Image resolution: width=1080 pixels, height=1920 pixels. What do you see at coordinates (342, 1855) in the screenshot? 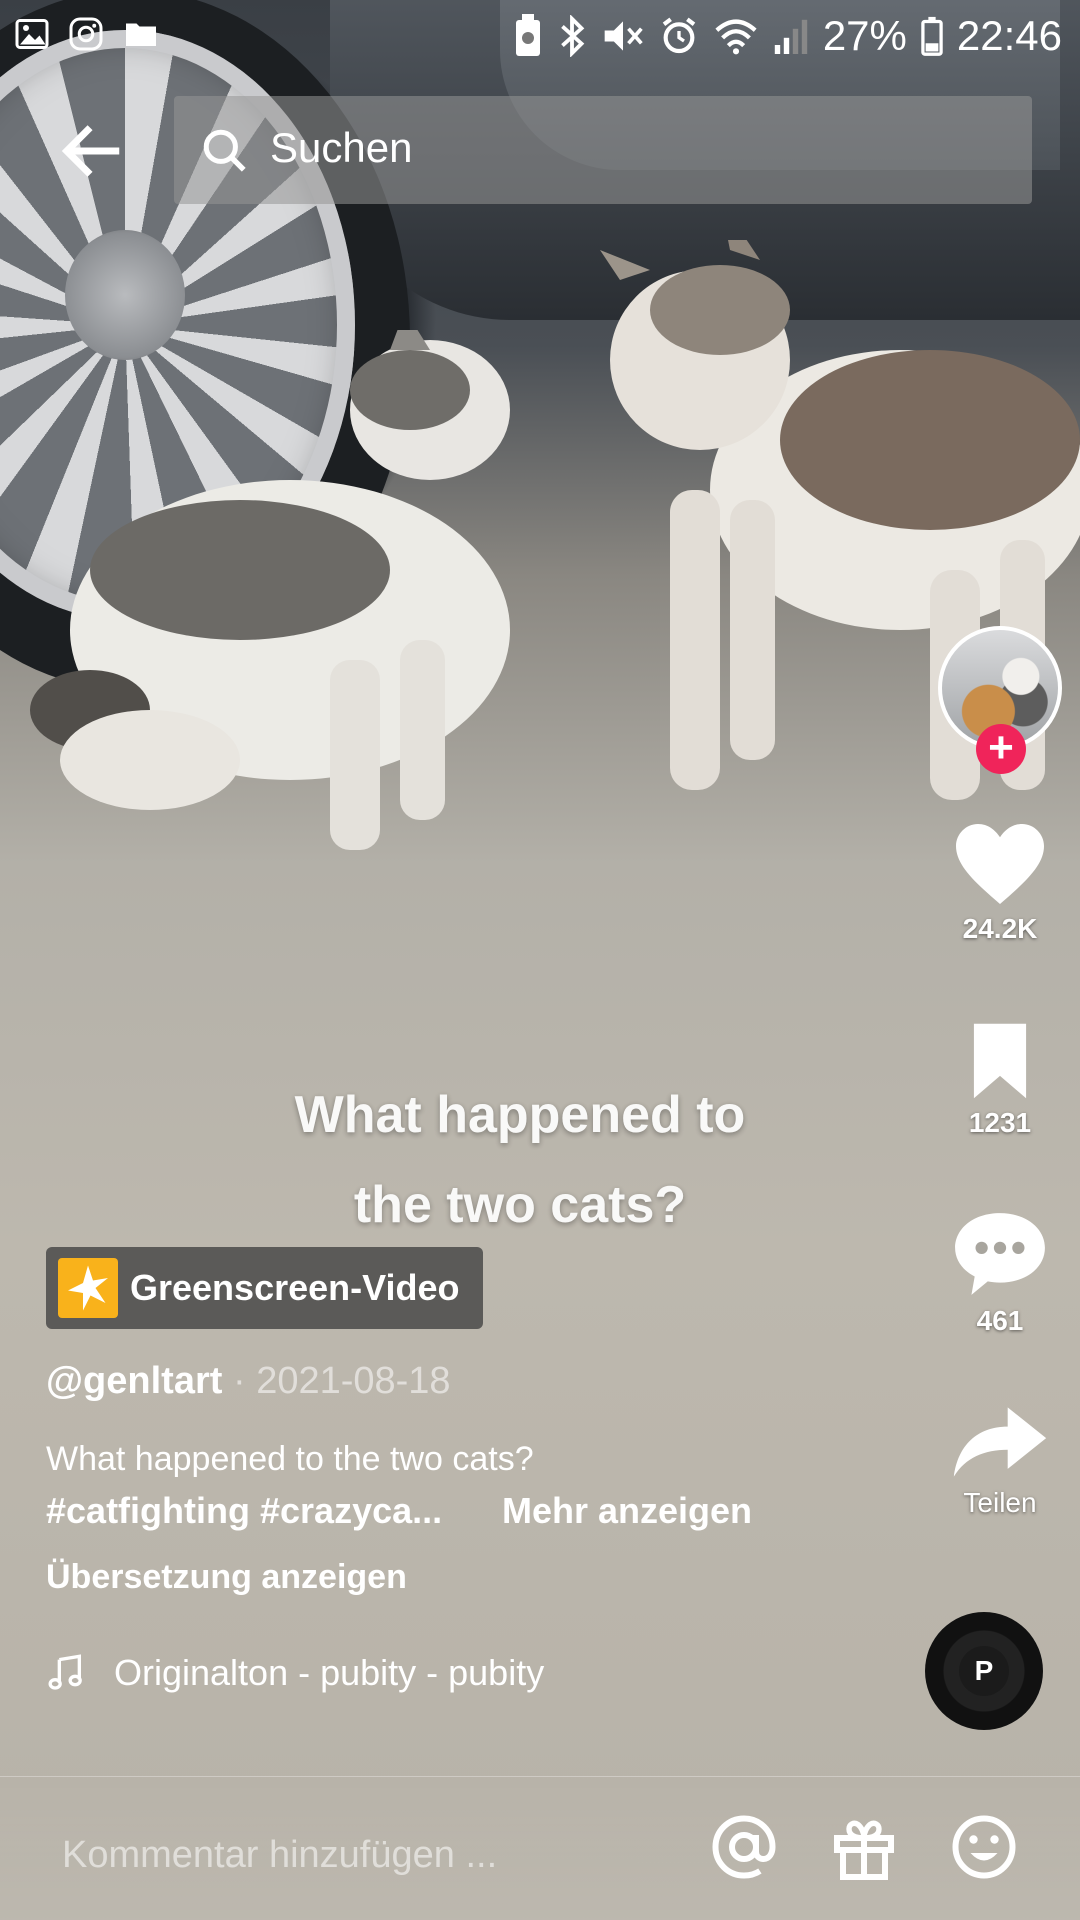
I see `comment-input` at bounding box center [342, 1855].